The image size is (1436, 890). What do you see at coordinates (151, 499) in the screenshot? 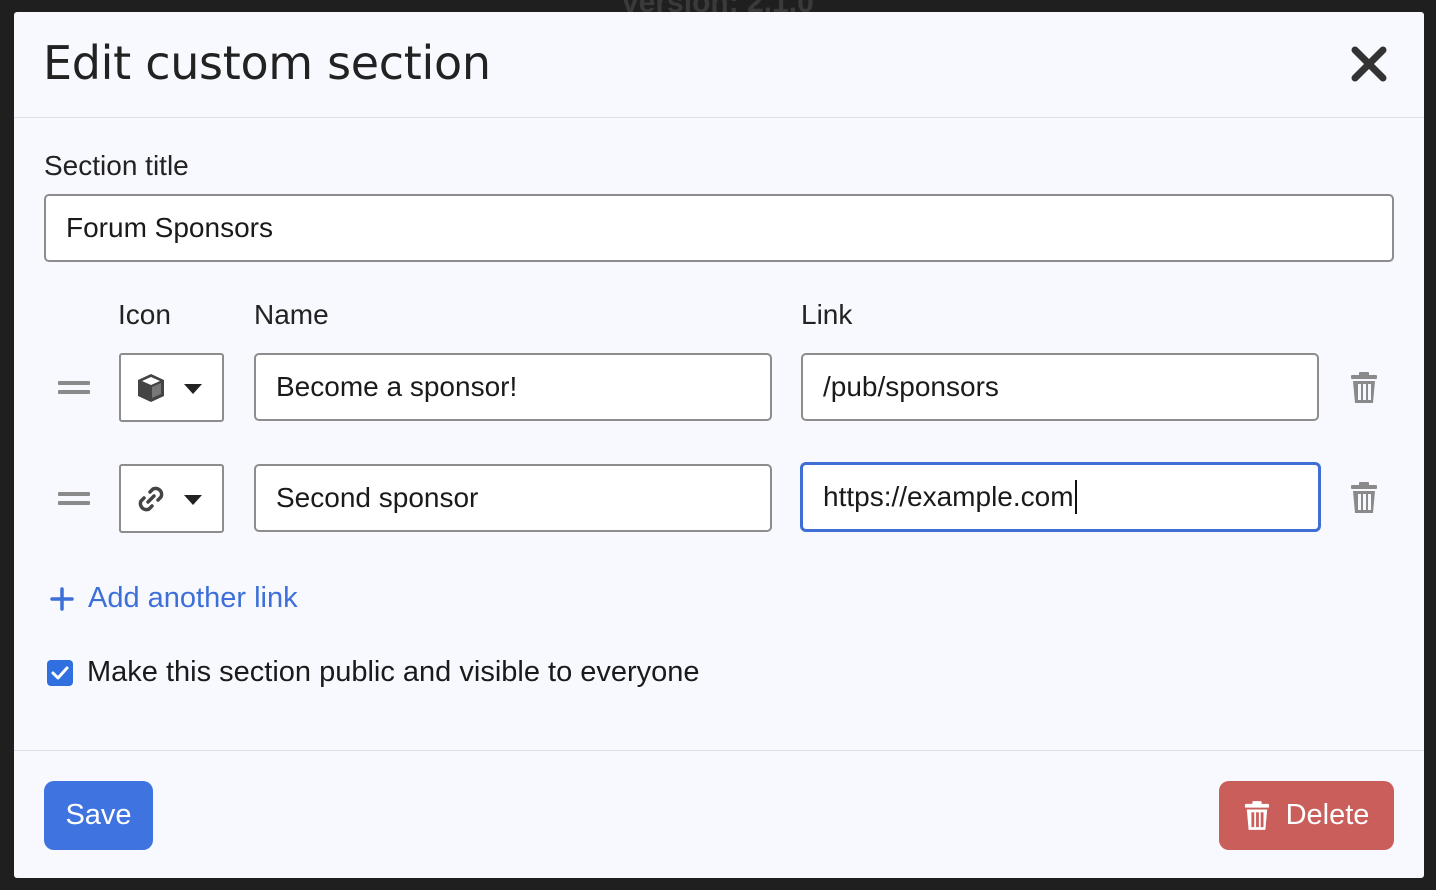
I see `link-icon` at bounding box center [151, 499].